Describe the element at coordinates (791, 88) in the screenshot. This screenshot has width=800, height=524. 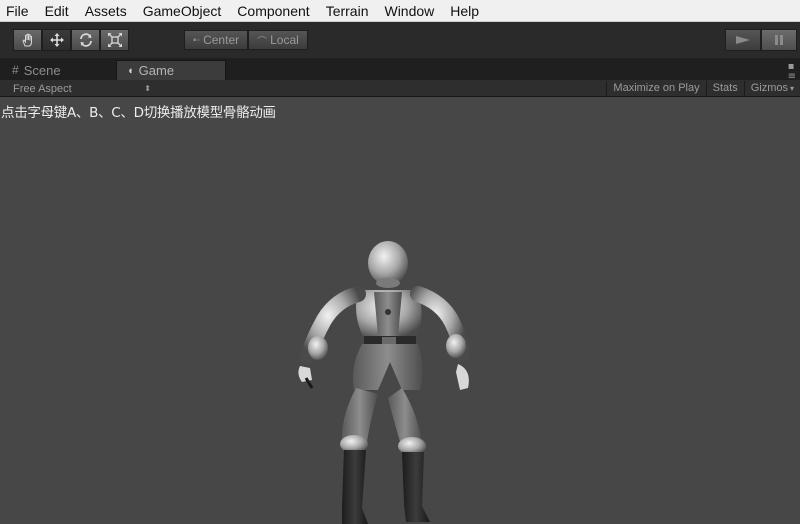
I see `chevron-down-icon: ▾` at that location.